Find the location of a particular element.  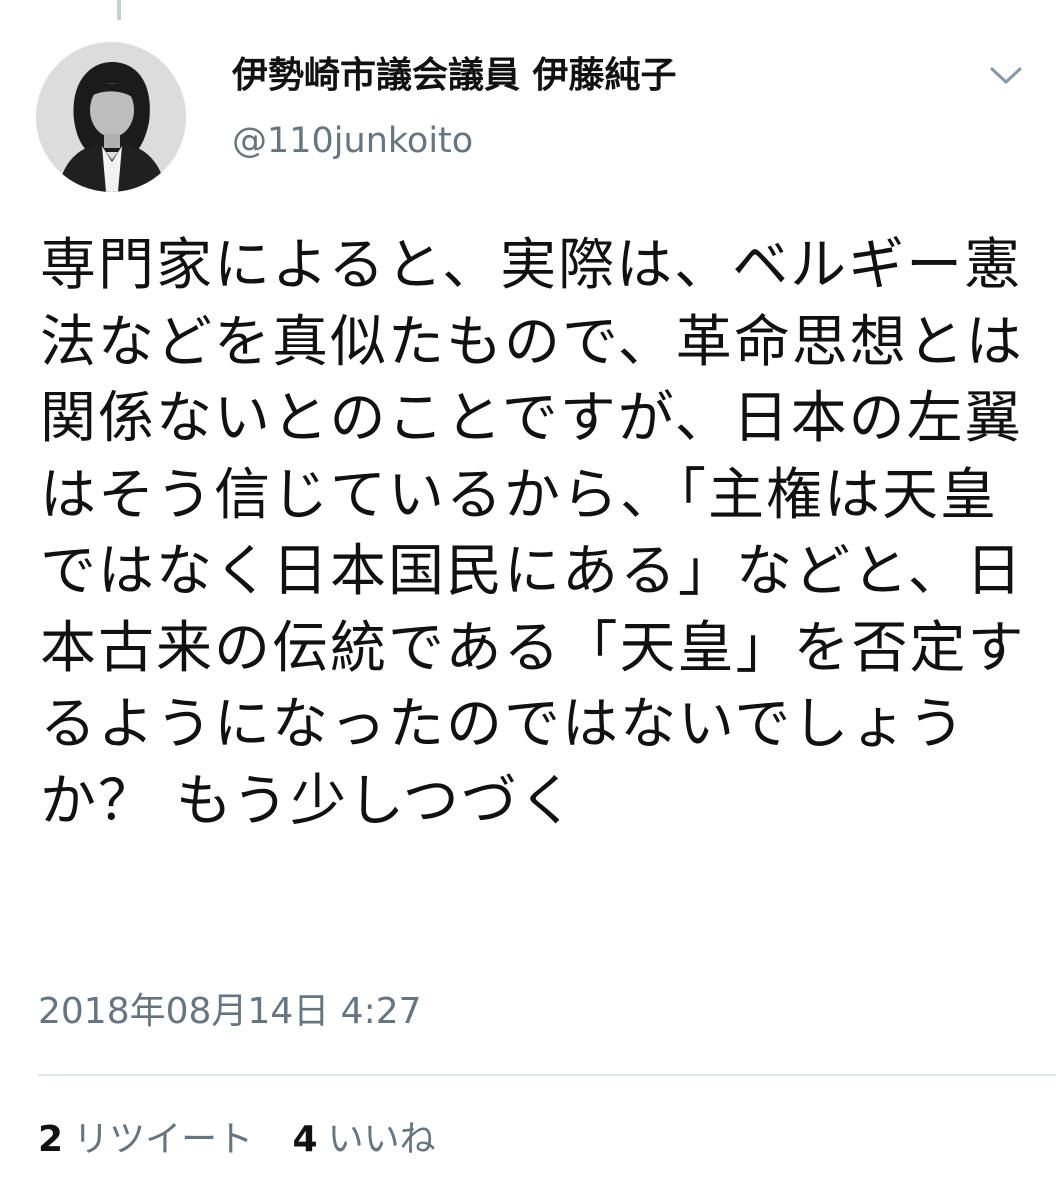

avatar is located at coordinates (111, 117).